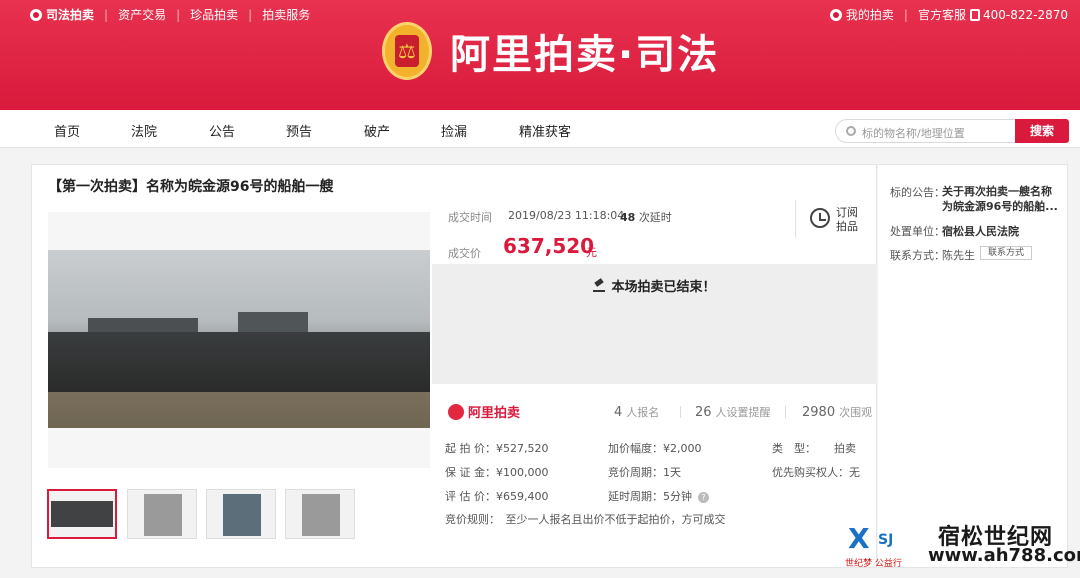 The height and width of the screenshot is (578, 1080). I want to click on watermark-s: SJ, so click(886, 540).